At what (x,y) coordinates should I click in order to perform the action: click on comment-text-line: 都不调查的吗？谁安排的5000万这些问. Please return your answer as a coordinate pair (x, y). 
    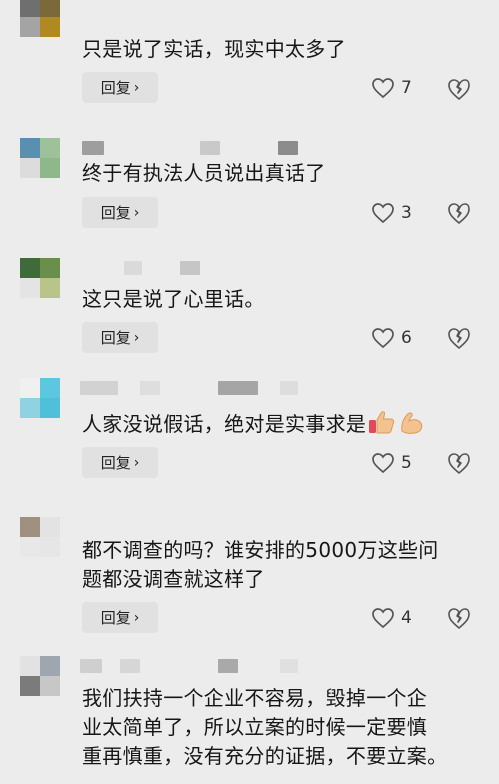
    Looking at the image, I should click on (260, 550).